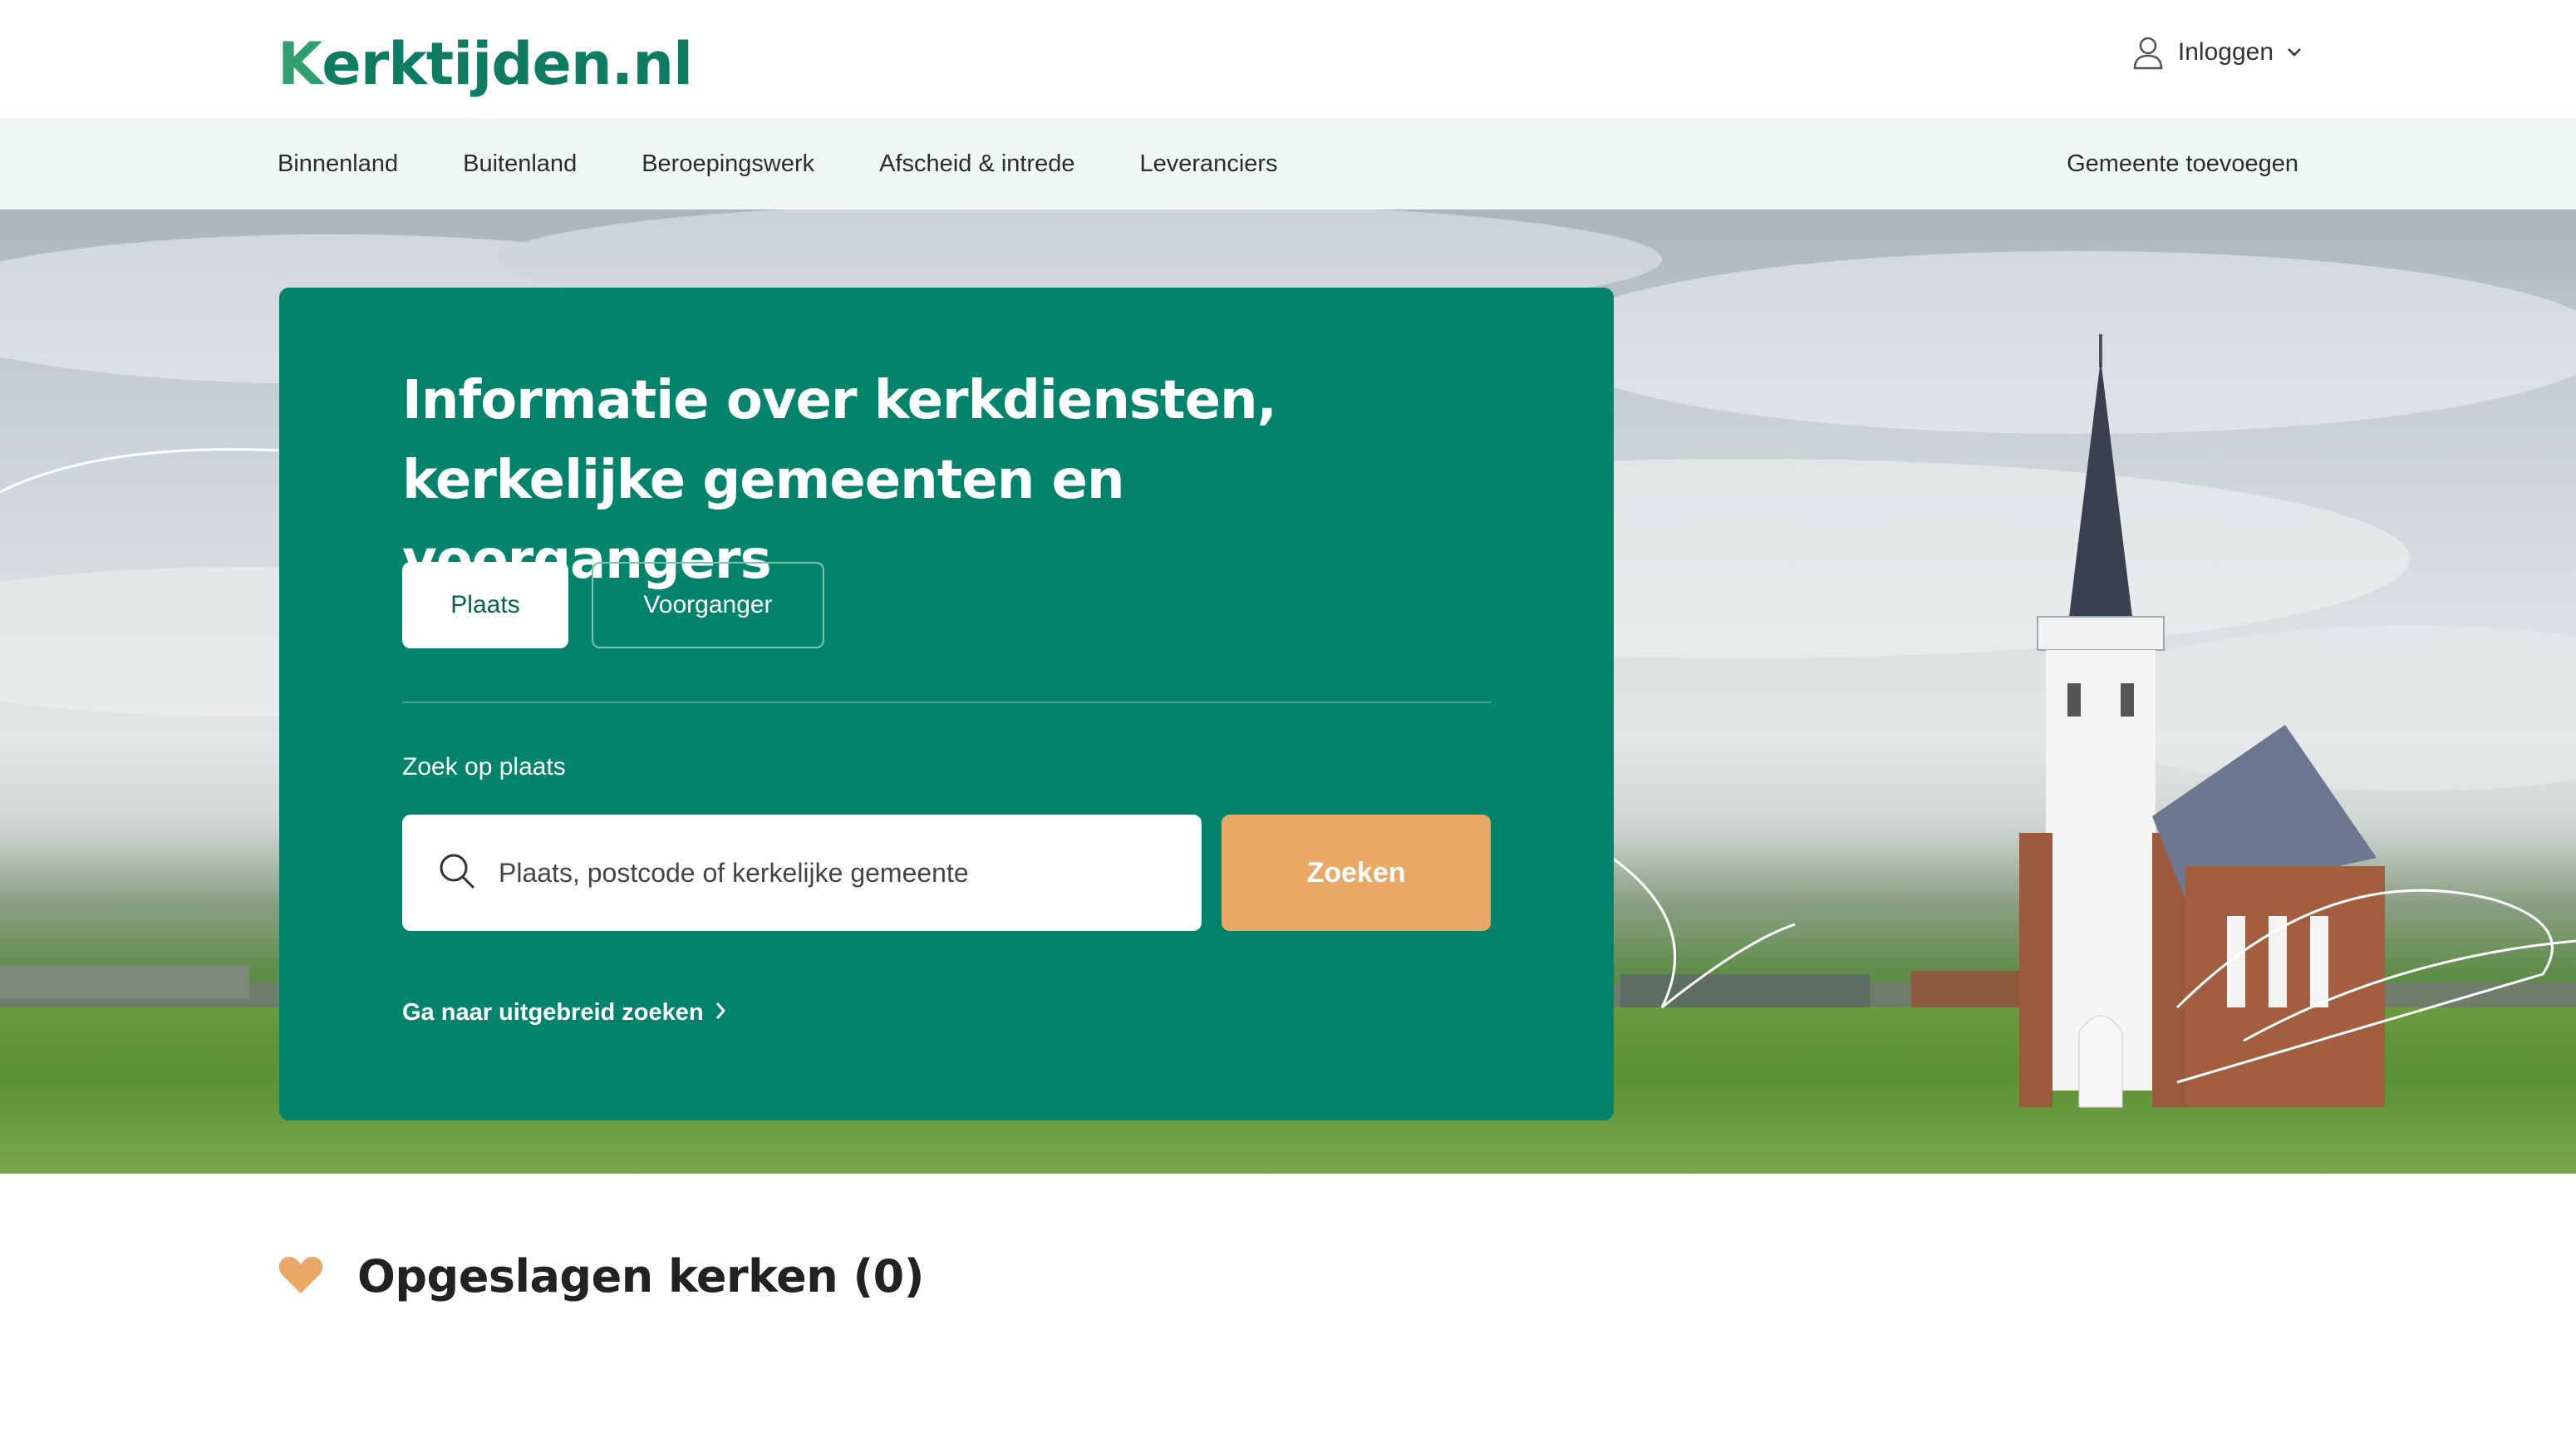  I want to click on saved-churches-title: Opgeslagen kerken (0), so click(640, 1276).